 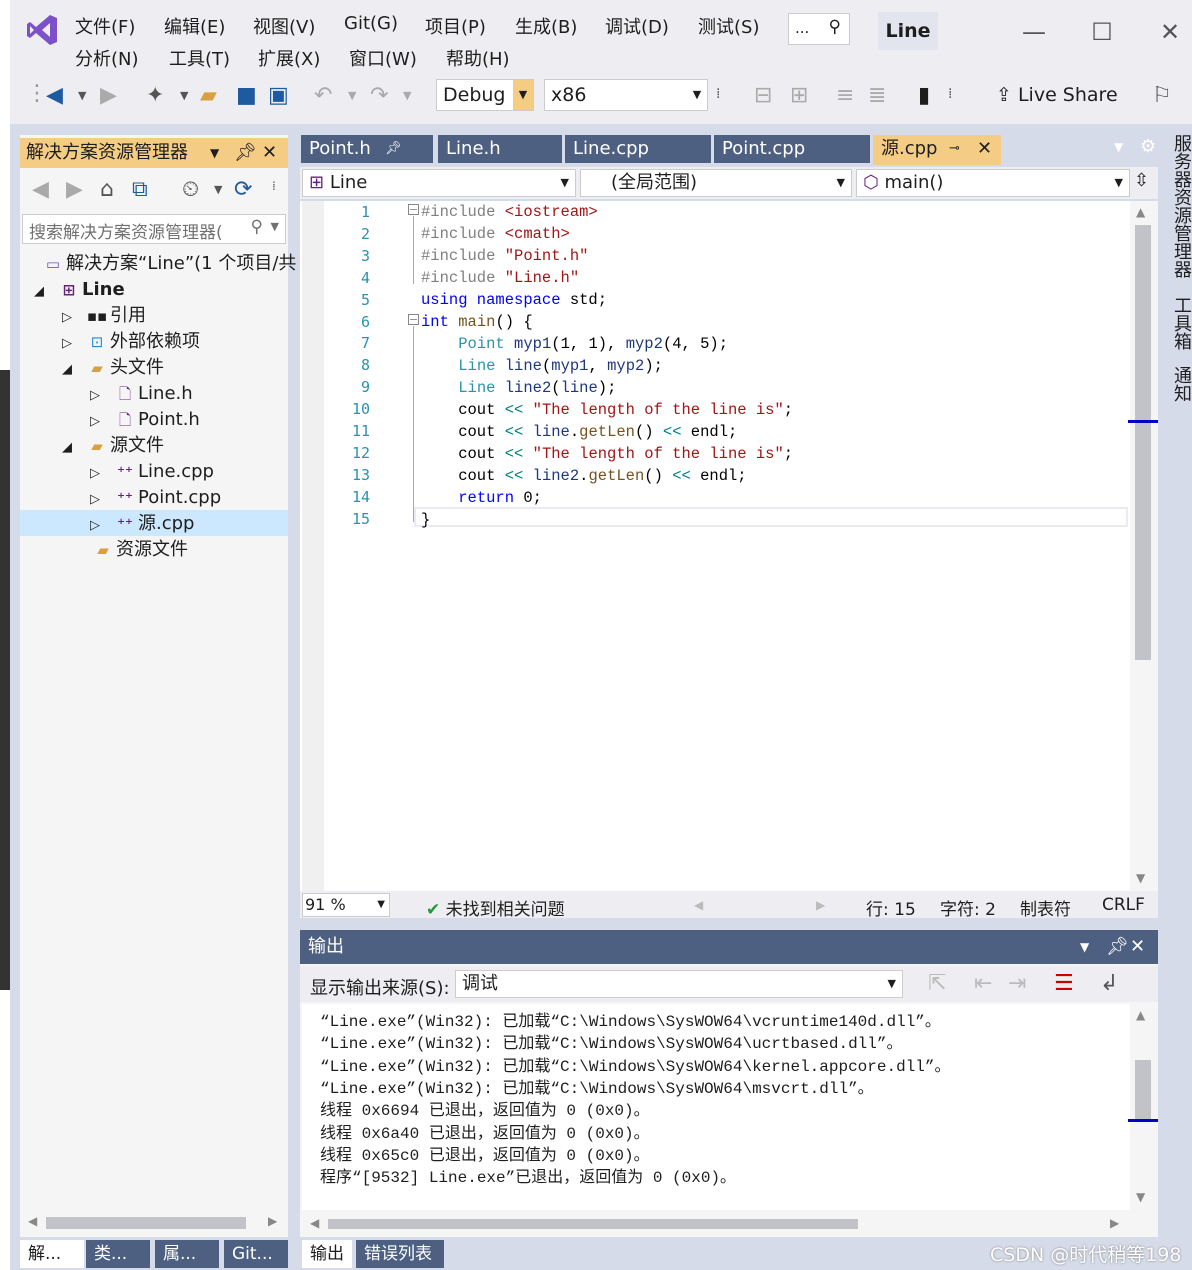 What do you see at coordinates (367, 149) in the screenshot?
I see `tab-point-h: Point.h 📌︎` at bounding box center [367, 149].